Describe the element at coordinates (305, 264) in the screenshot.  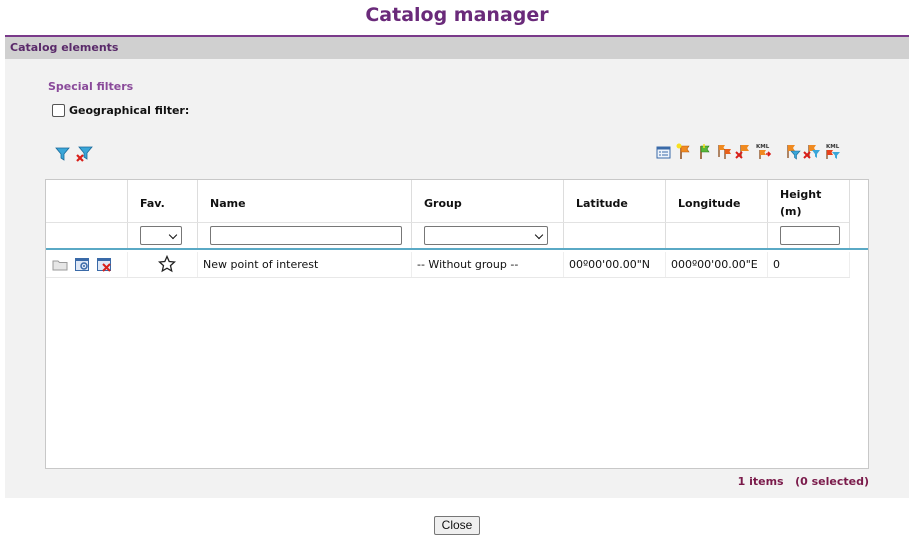
I see `name-cell: New point of interest` at that location.